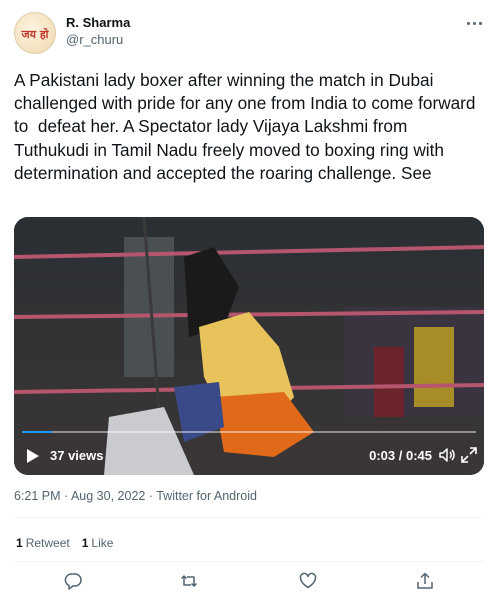 The image size is (498, 605). What do you see at coordinates (98, 22) in the screenshot?
I see `user-name: R. Sharma` at bounding box center [98, 22].